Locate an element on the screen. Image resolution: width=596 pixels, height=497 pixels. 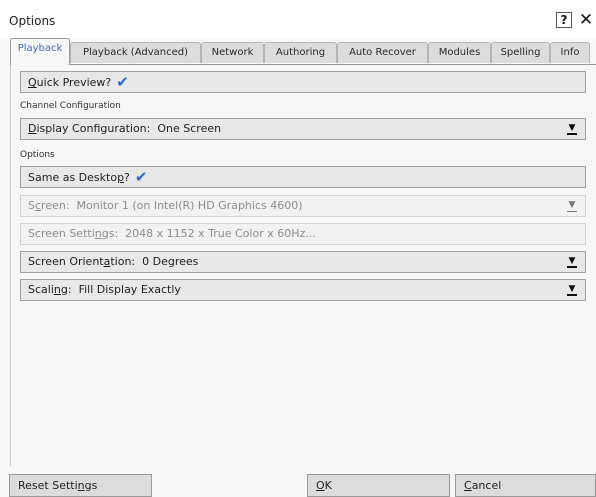
screen-settings-label: Screen Settings: is located at coordinates (73, 233).